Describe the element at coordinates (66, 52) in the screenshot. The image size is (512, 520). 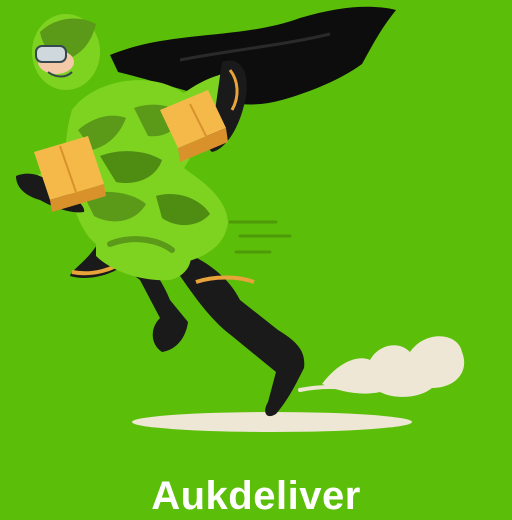
I see `helmet-icon` at that location.